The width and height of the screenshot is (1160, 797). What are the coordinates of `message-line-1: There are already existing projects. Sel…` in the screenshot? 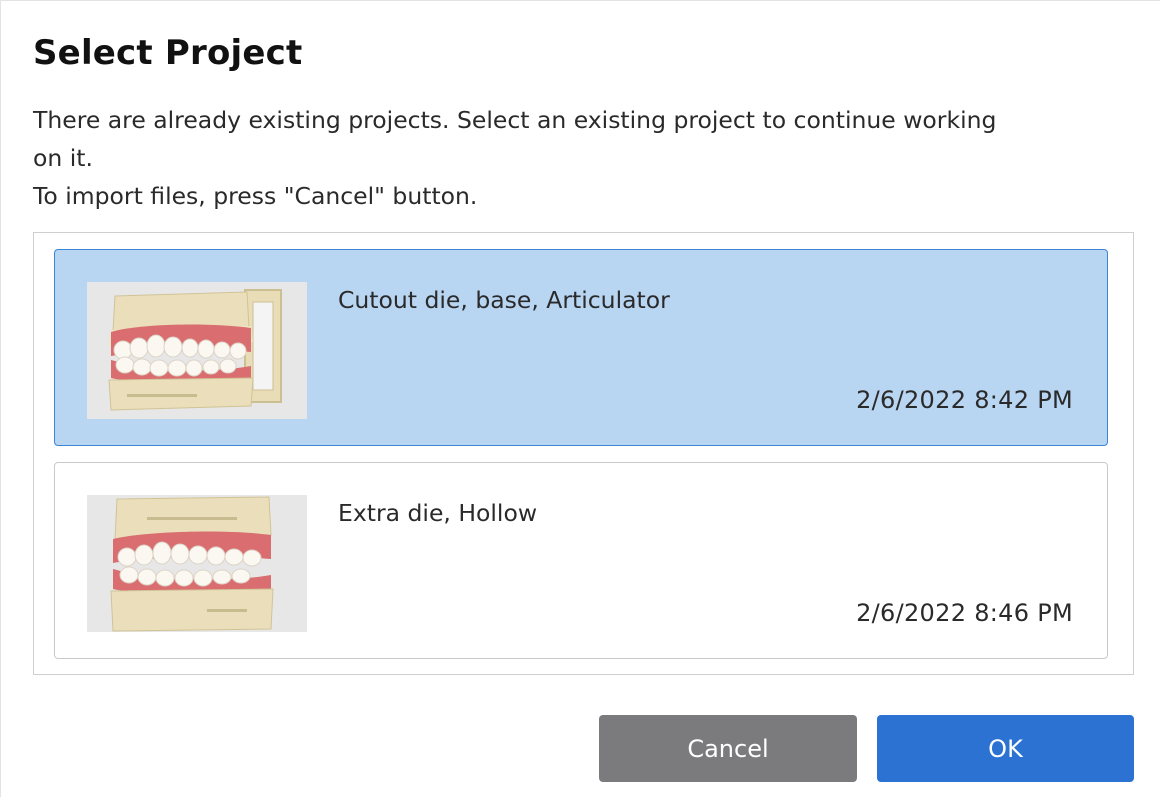 It's located at (515, 120).